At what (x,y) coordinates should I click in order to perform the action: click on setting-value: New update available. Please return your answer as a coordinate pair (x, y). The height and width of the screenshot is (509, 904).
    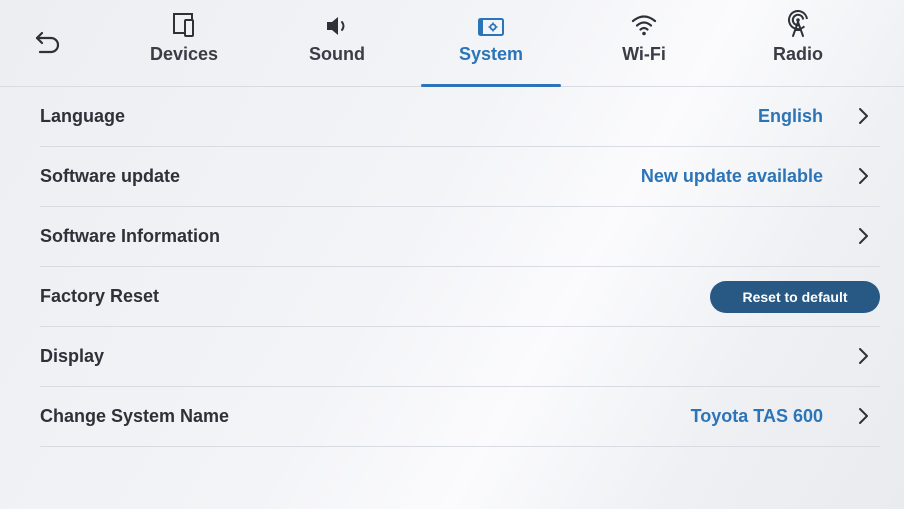
    Looking at the image, I should click on (731, 176).